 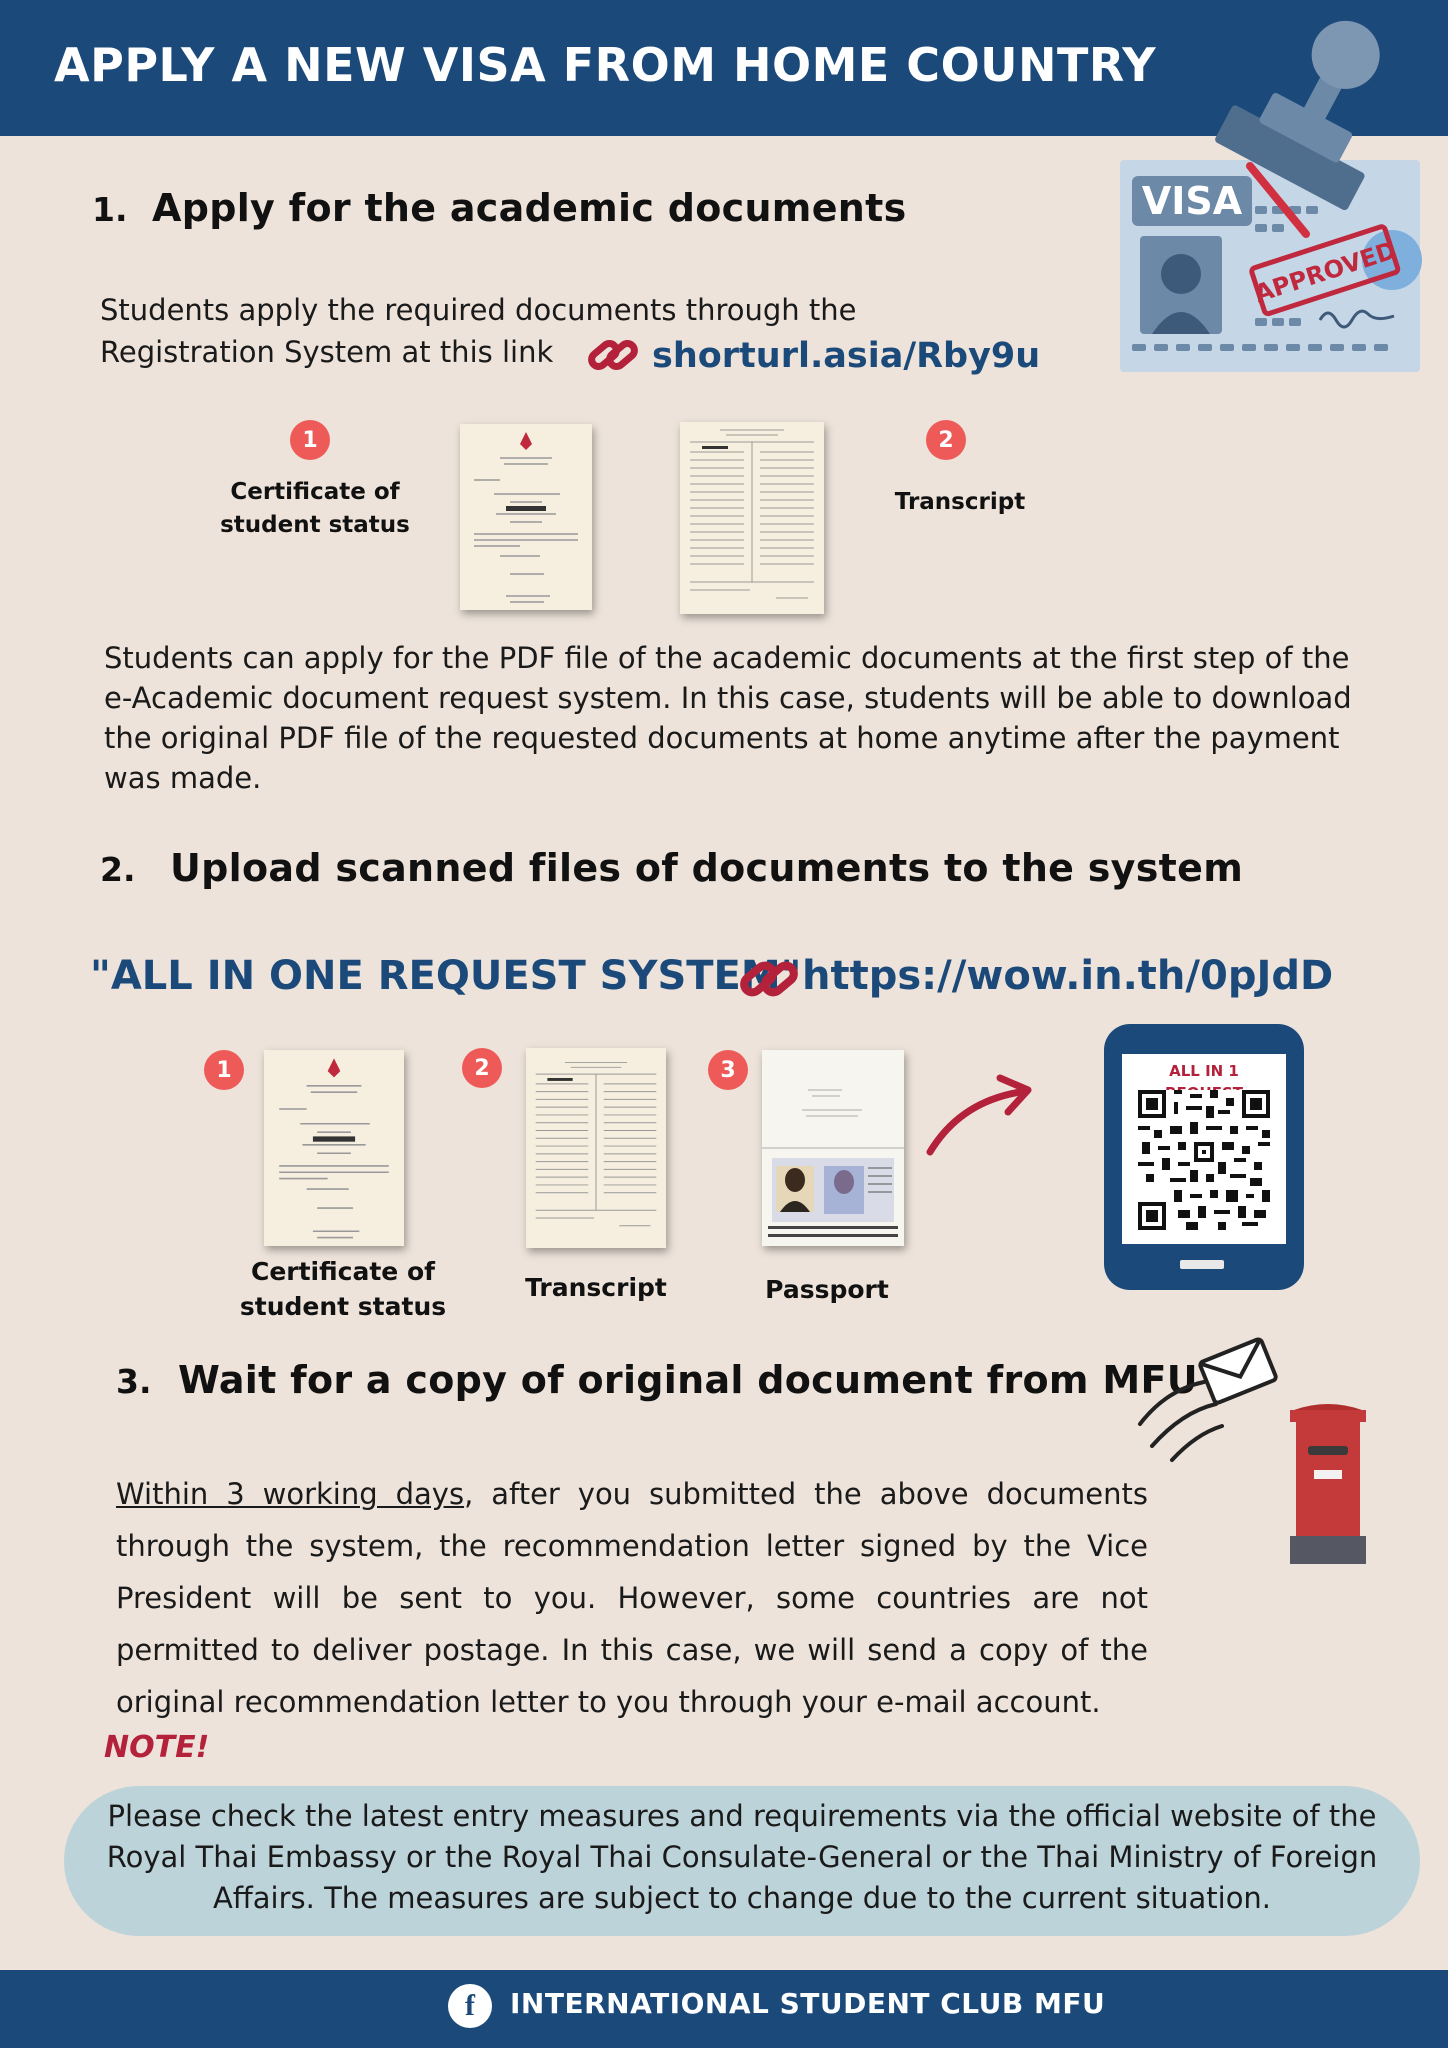 What do you see at coordinates (529, 208) in the screenshot?
I see `section1-title: Apply for the academic documents` at bounding box center [529, 208].